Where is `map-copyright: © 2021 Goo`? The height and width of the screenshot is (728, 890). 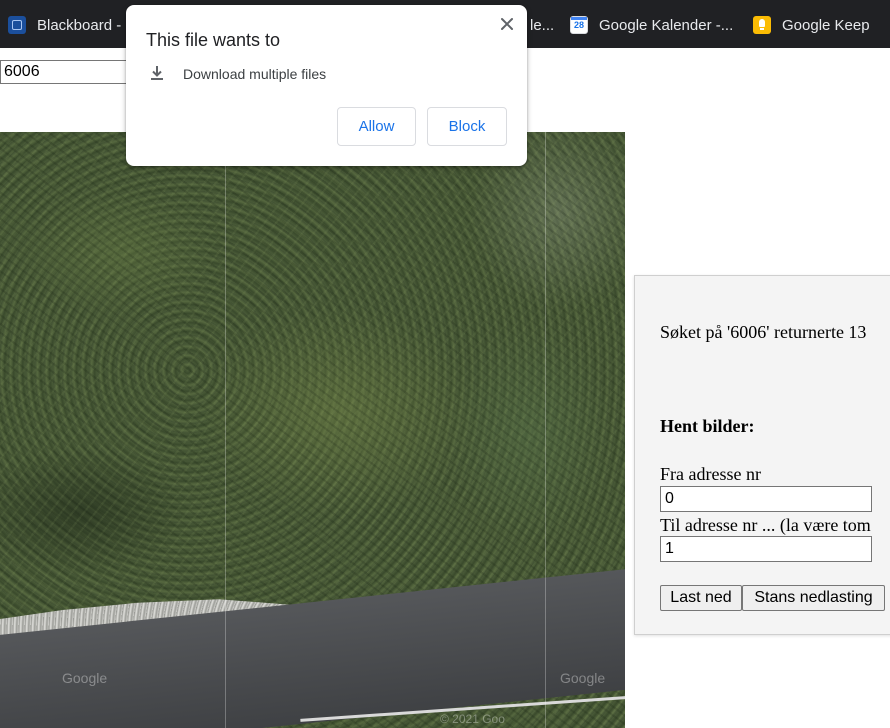
map-copyright: © 2021 Goo is located at coordinates (472, 719).